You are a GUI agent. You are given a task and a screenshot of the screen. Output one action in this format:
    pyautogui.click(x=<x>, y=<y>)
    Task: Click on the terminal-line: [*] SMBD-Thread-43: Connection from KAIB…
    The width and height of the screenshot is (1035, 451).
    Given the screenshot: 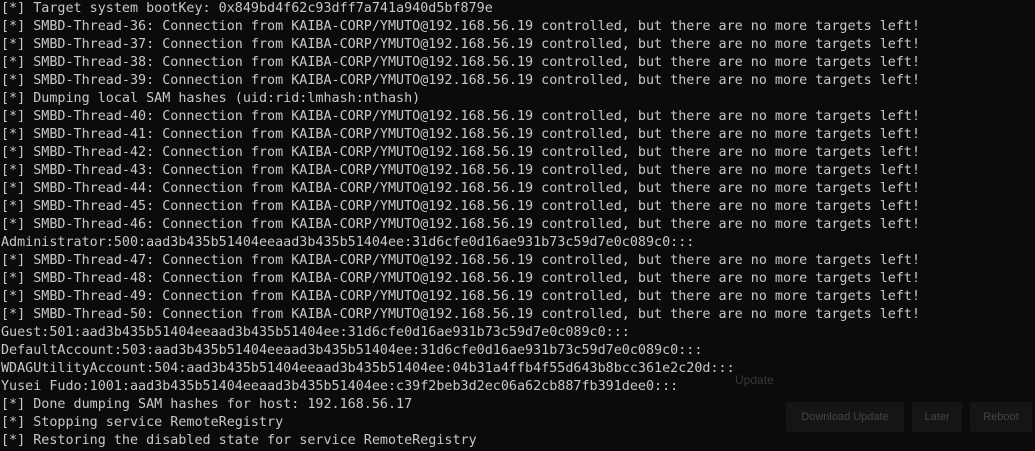 What is the action you would take?
    pyautogui.click(x=461, y=170)
    